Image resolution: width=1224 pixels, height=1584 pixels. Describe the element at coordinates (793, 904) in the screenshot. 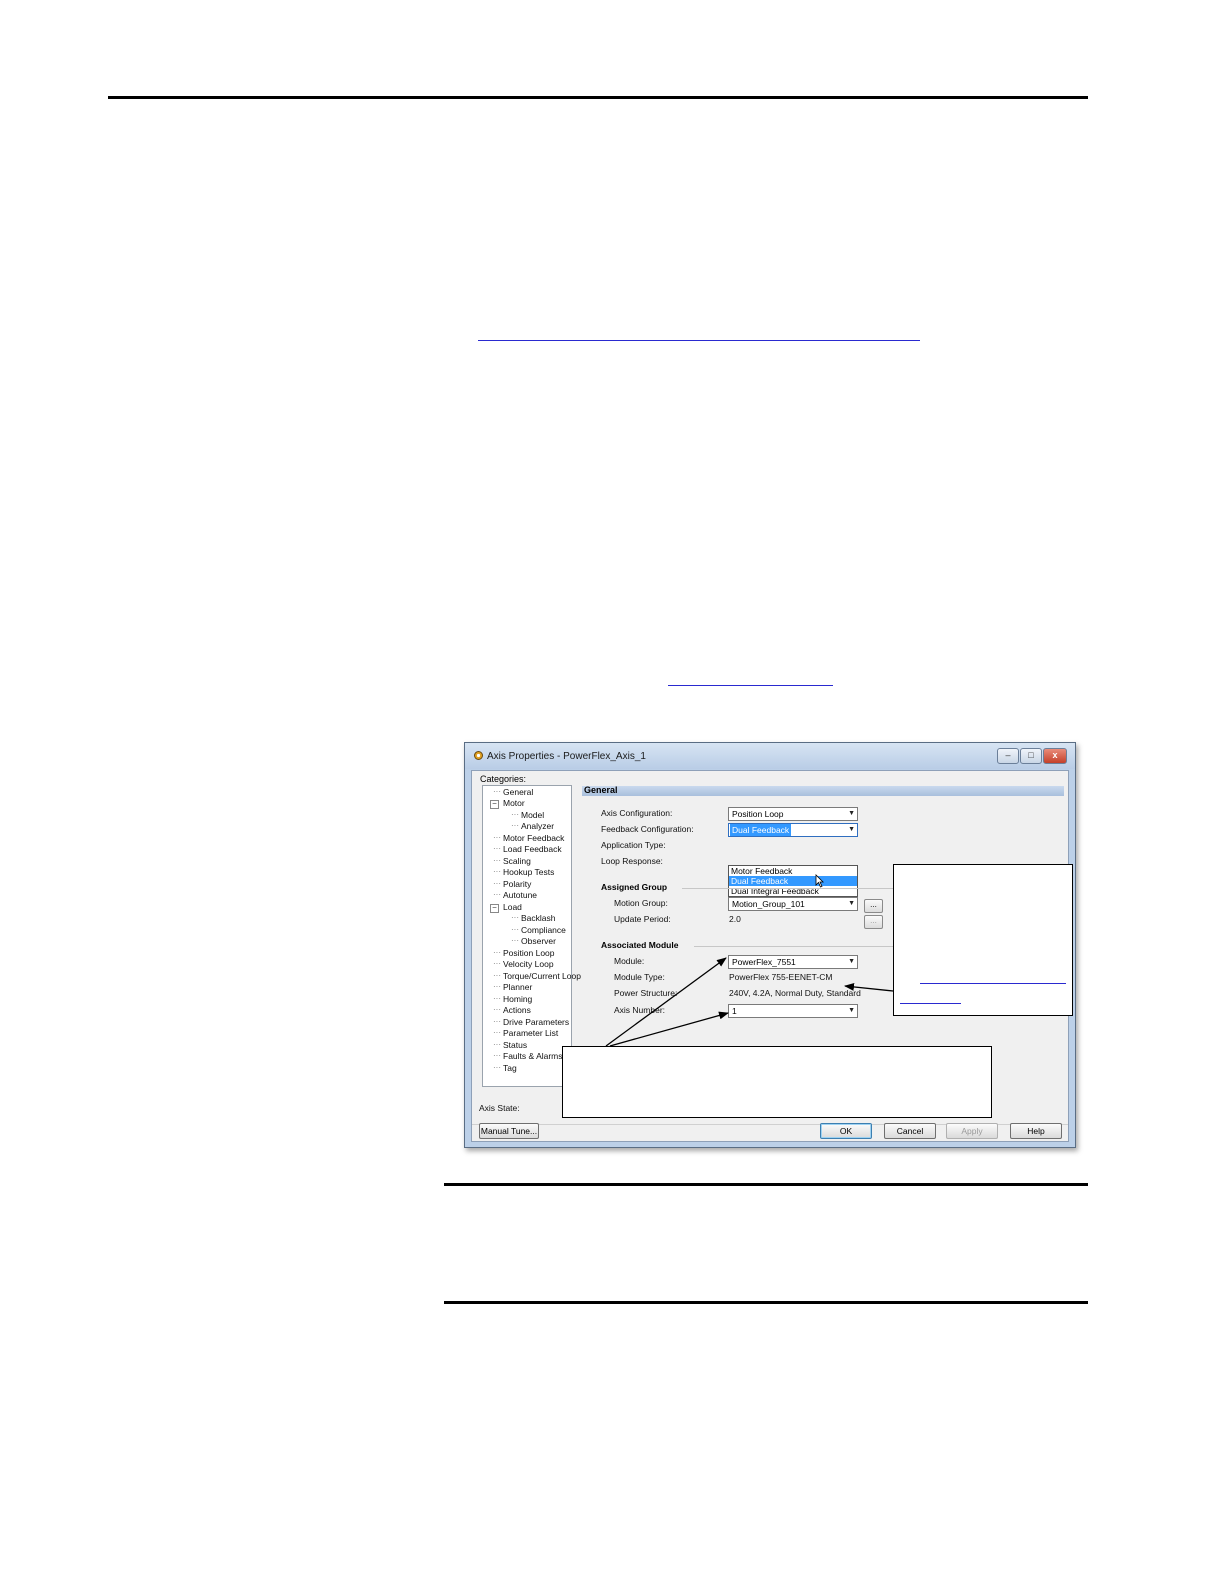

I see `motion-group-select: Motion_Group_101 ▼` at that location.